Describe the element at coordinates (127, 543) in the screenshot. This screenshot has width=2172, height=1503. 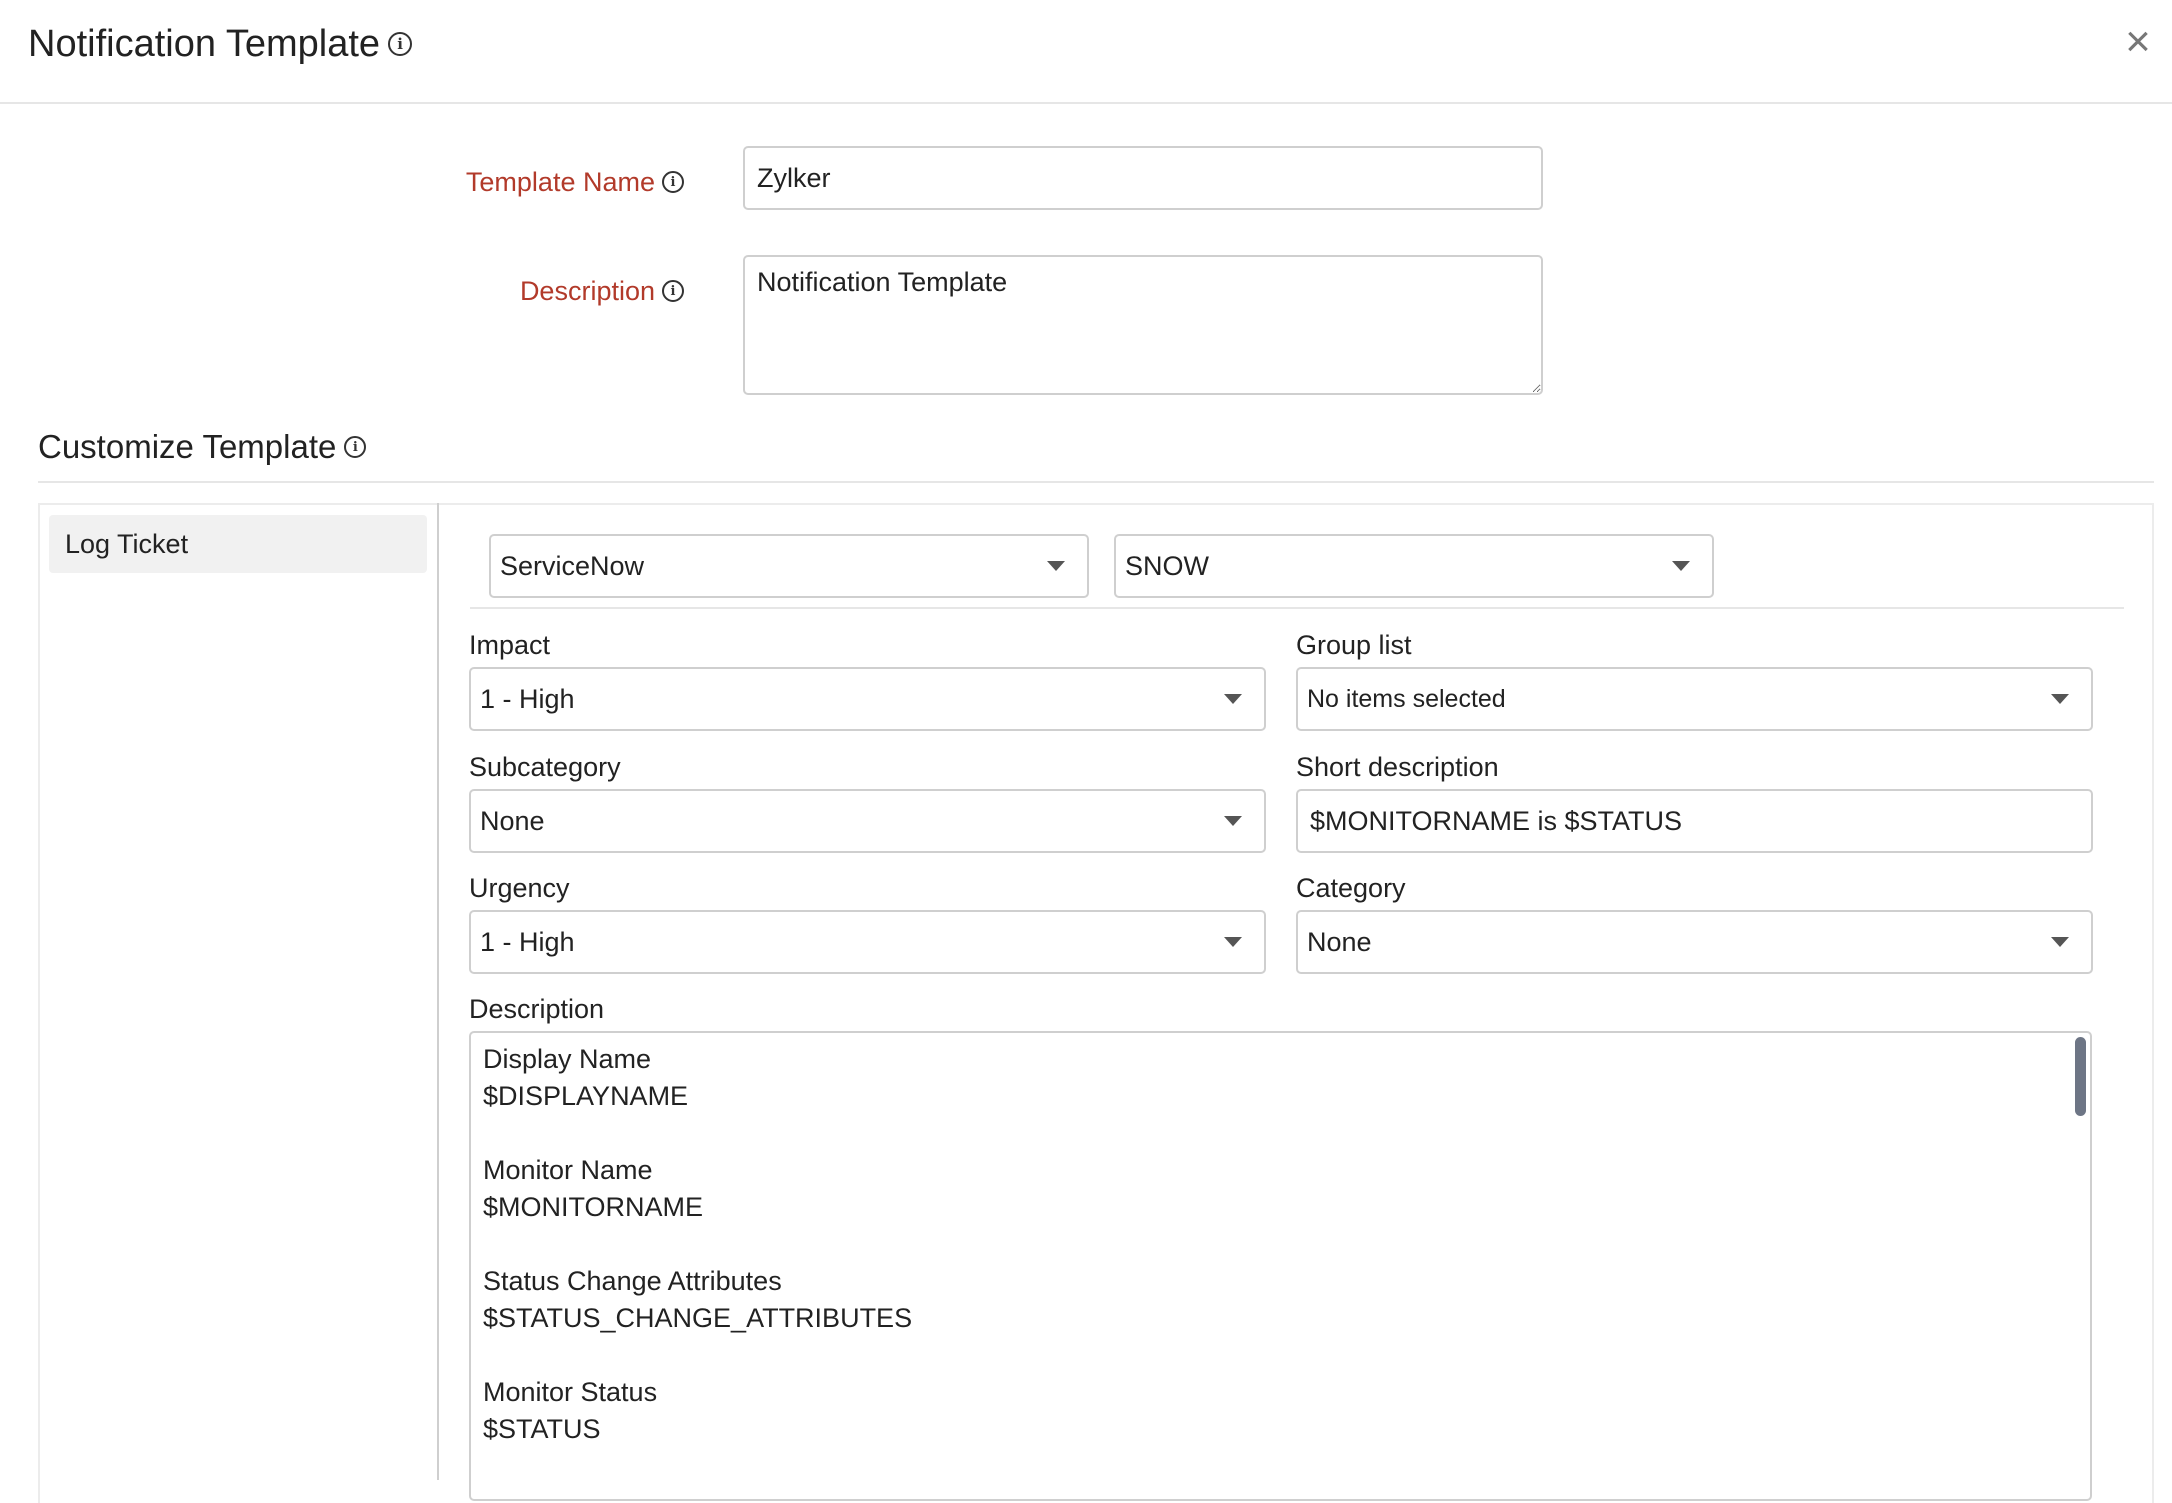
I see `sidebar-item-label: Log Ticket` at that location.